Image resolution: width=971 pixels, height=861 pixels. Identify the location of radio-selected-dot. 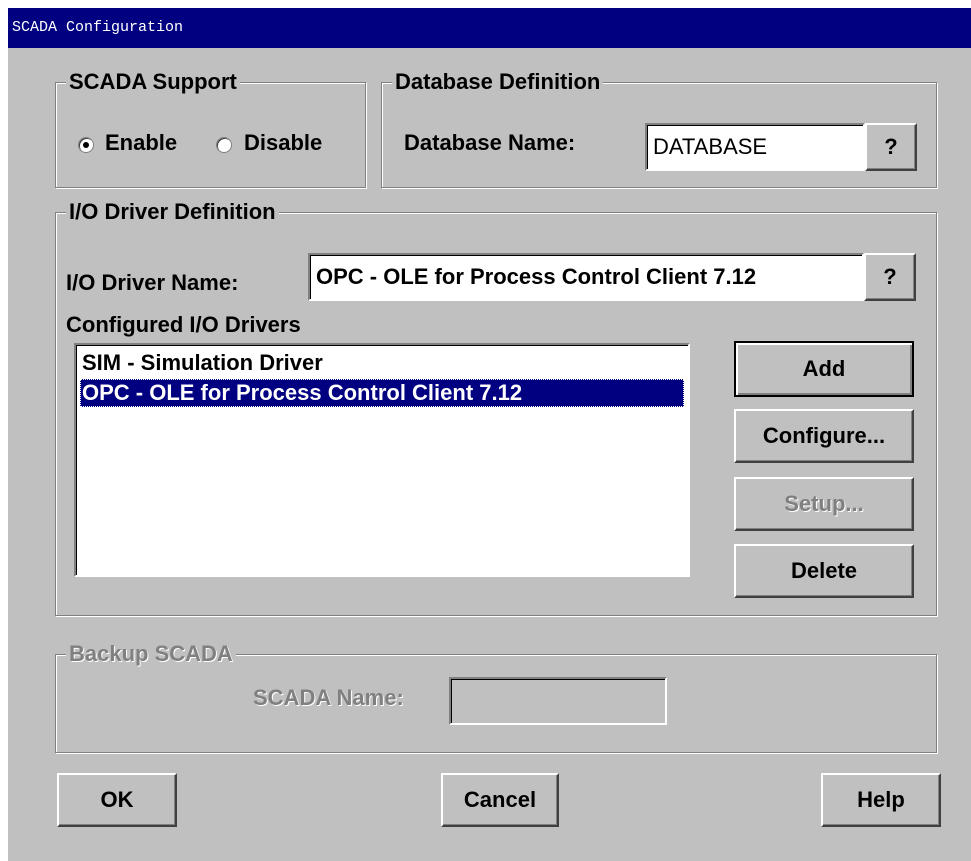
(86, 145).